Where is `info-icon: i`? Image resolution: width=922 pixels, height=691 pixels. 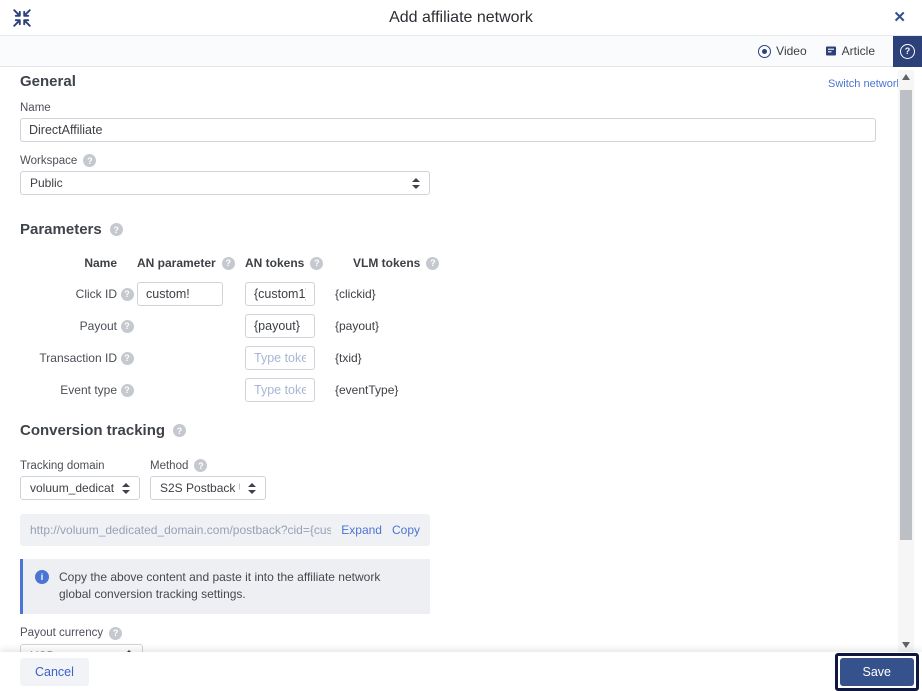 info-icon: i is located at coordinates (42, 577).